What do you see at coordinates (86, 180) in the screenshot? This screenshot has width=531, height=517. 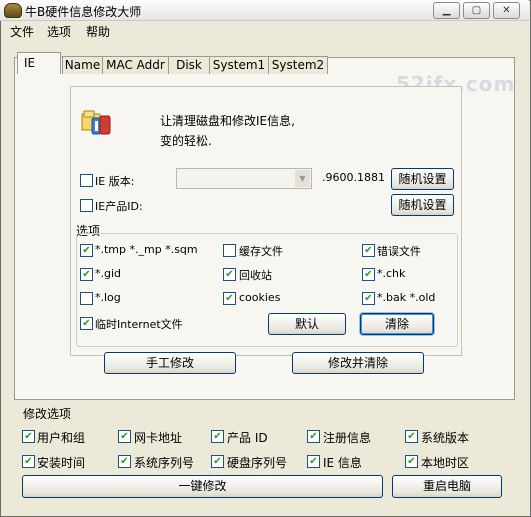 I see `ie-version-checkbox` at bounding box center [86, 180].